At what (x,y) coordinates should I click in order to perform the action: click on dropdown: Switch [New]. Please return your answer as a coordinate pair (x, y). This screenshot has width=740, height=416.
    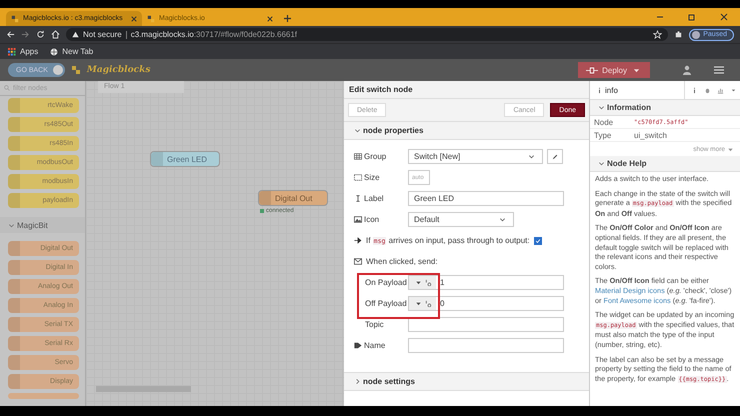
    Looking at the image, I should click on (475, 156).